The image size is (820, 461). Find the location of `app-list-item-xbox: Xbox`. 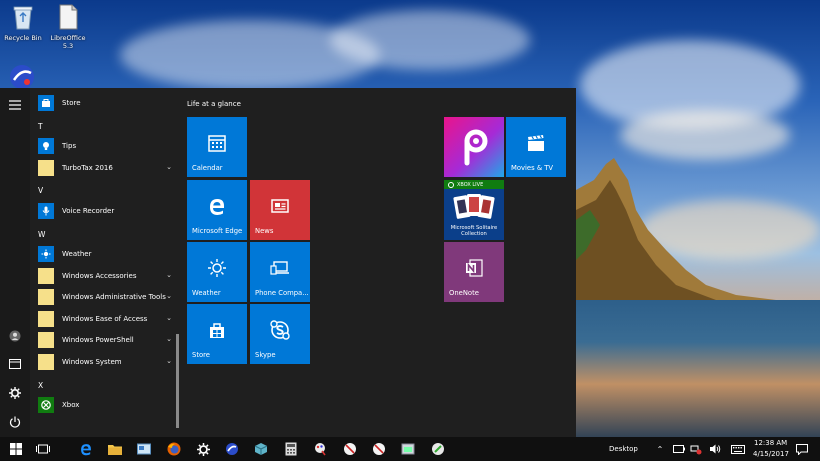

app-list-item-xbox: Xbox is located at coordinates (104, 405).